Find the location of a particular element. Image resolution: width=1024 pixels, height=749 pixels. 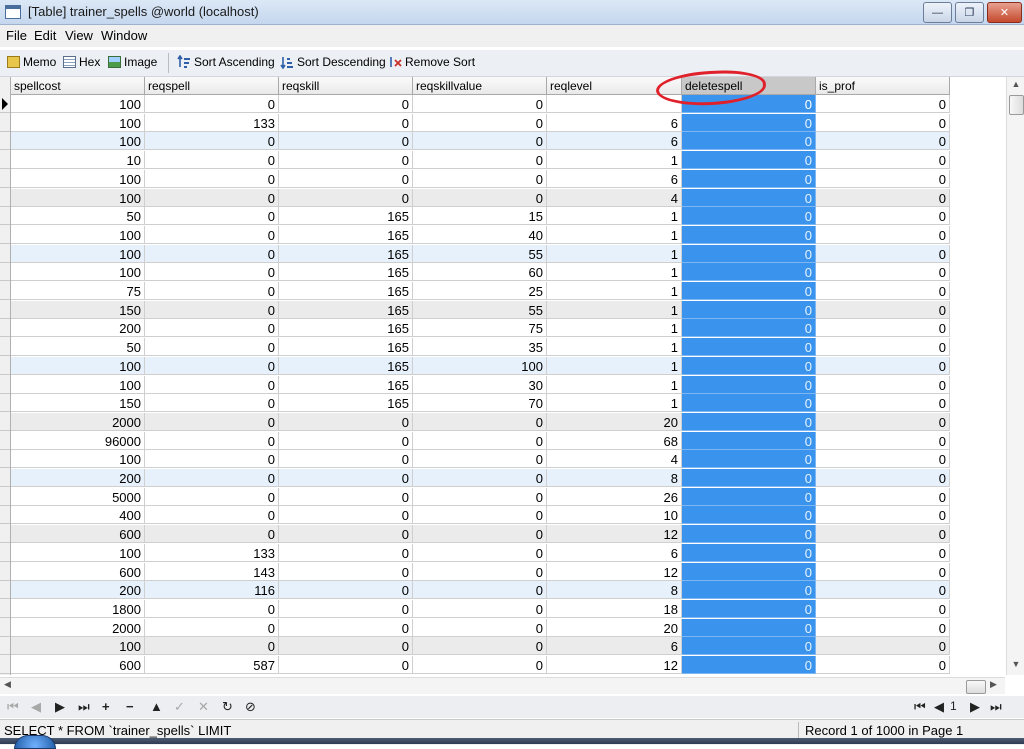

cell-spellcost: 150 is located at coordinates (78, 403).